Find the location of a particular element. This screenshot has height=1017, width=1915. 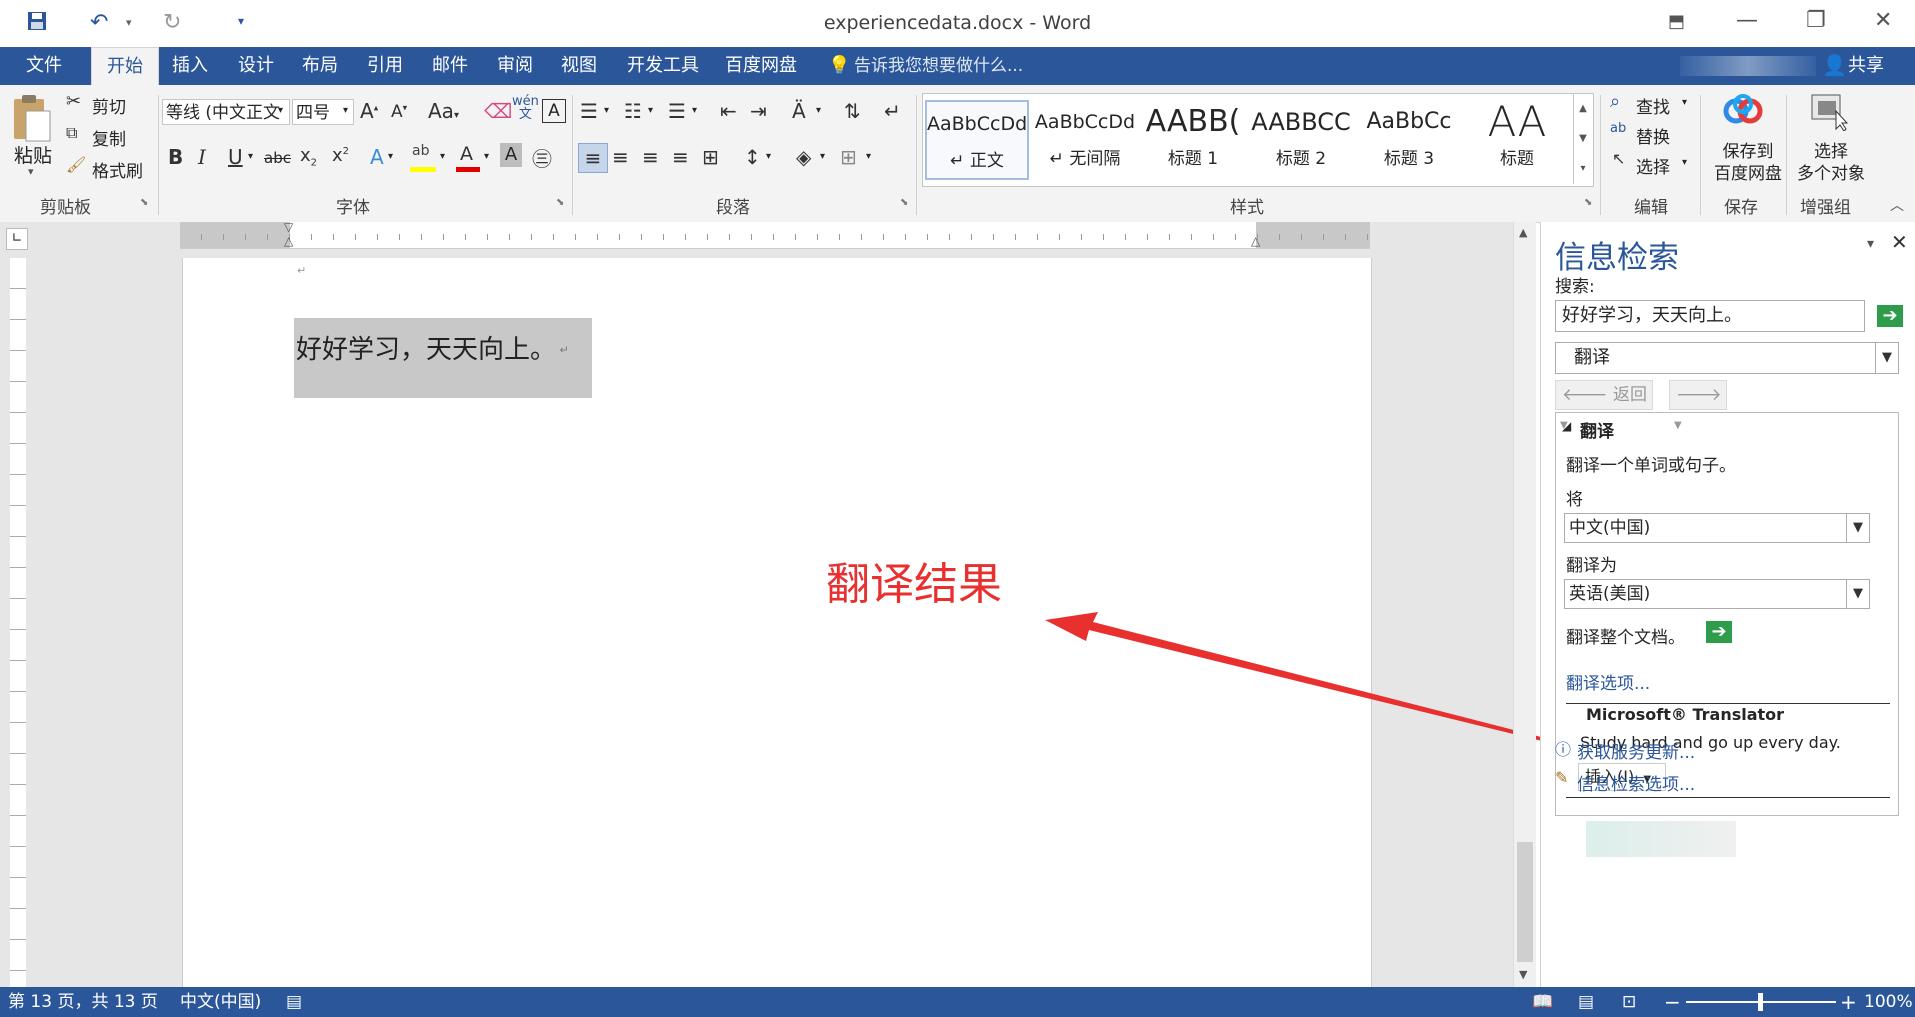

select-multiple-objects-icon is located at coordinates (1830, 112).